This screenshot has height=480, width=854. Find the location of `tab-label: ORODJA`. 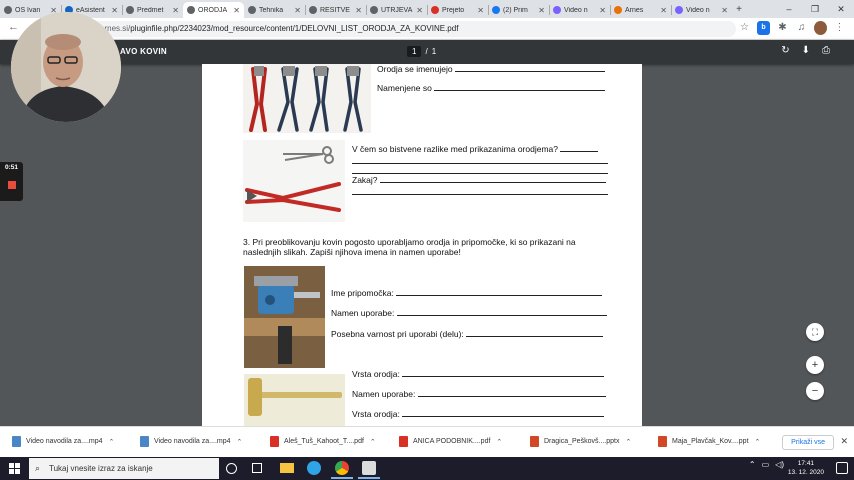

tab-label: ORODJA is located at coordinates (213, 10).